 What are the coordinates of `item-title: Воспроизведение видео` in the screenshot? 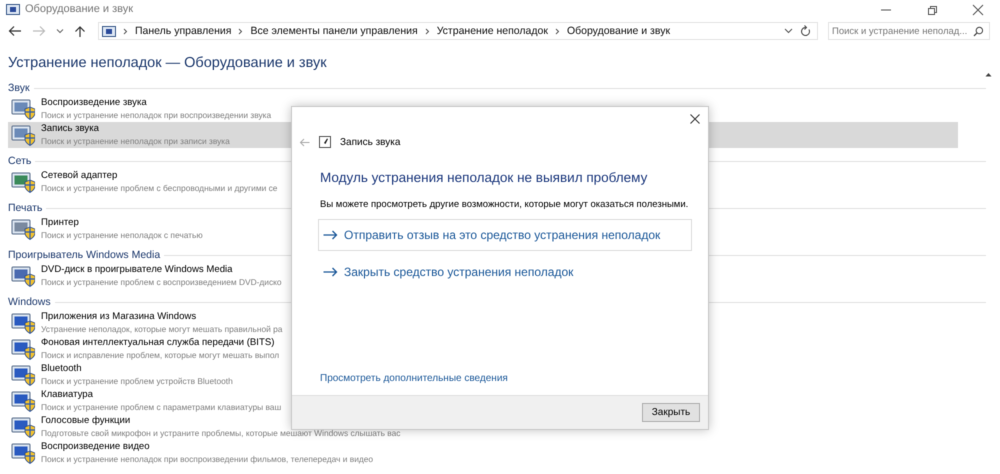 It's located at (96, 447).